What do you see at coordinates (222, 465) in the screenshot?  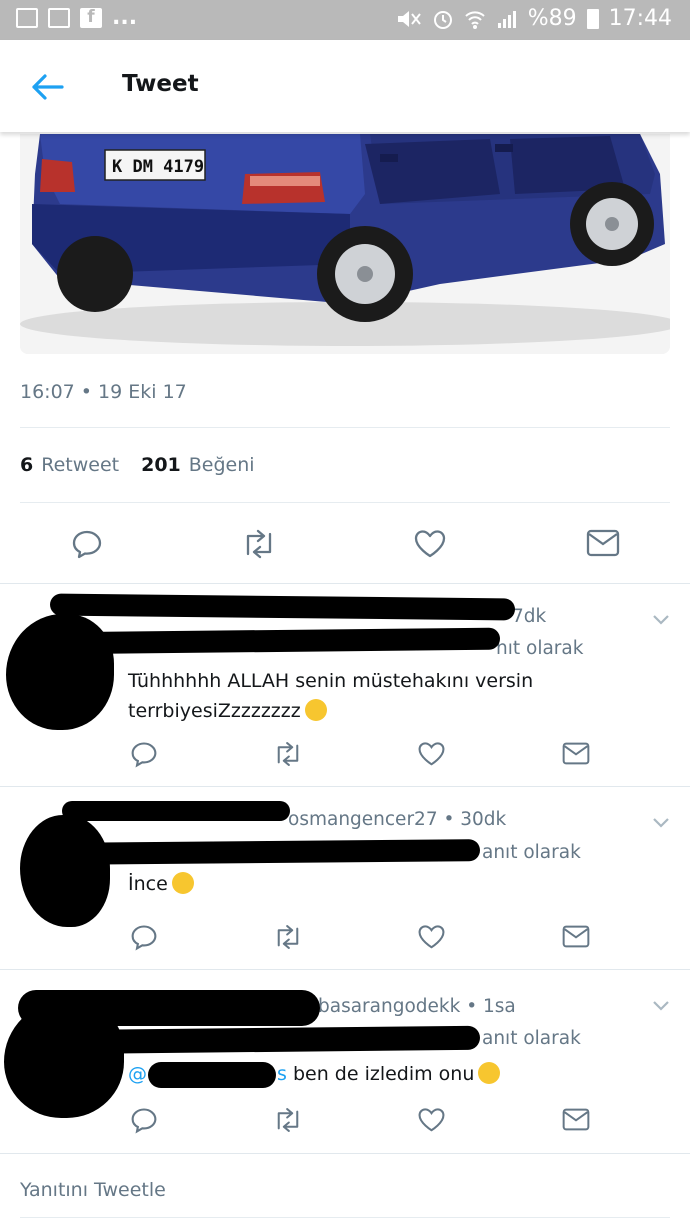 I see `like-label: Beğeni` at bounding box center [222, 465].